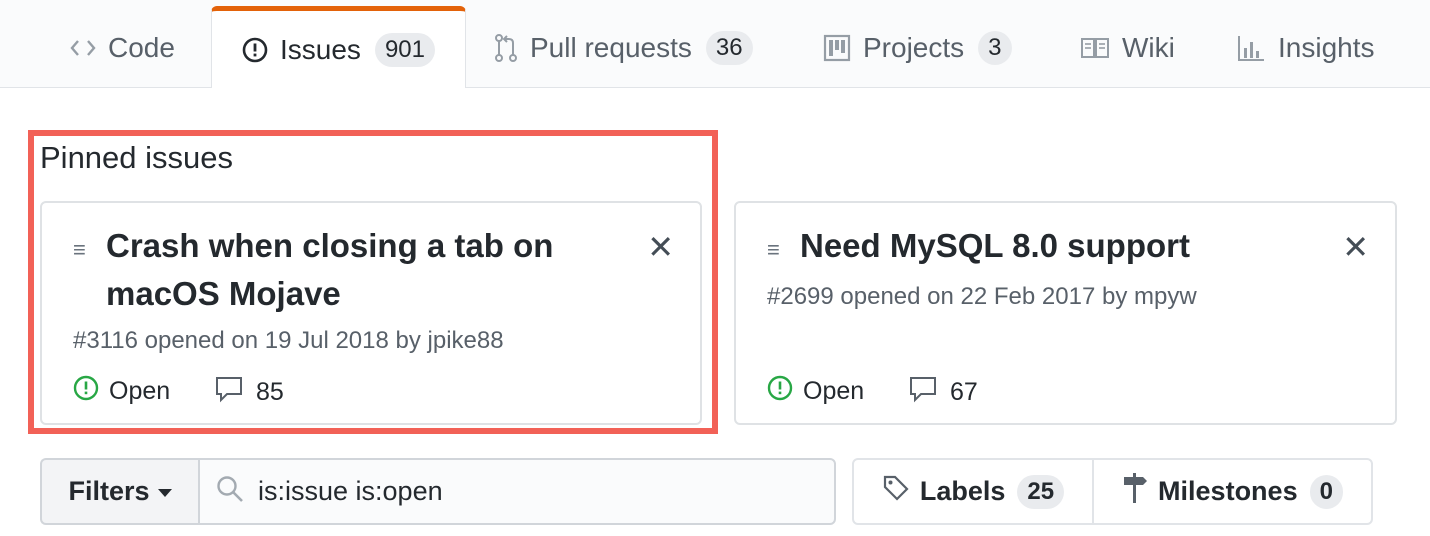 This screenshot has height=536, width=1430. I want to click on tab-issues: Issues 901, so click(338, 47).